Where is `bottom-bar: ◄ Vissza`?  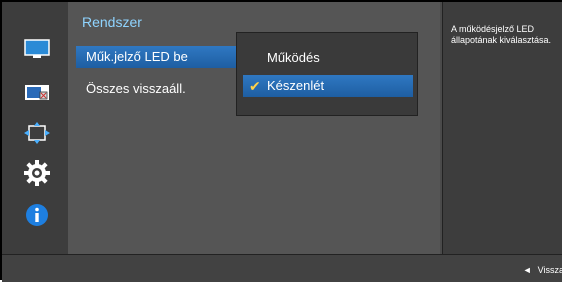
bottom-bar: ◄ Vissza is located at coordinates (282, 268).